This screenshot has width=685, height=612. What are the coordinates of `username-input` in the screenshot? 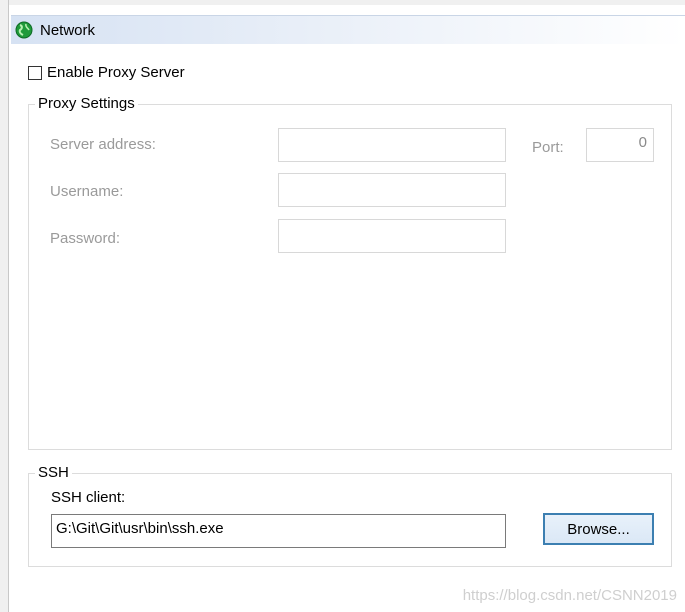 It's located at (392, 190).